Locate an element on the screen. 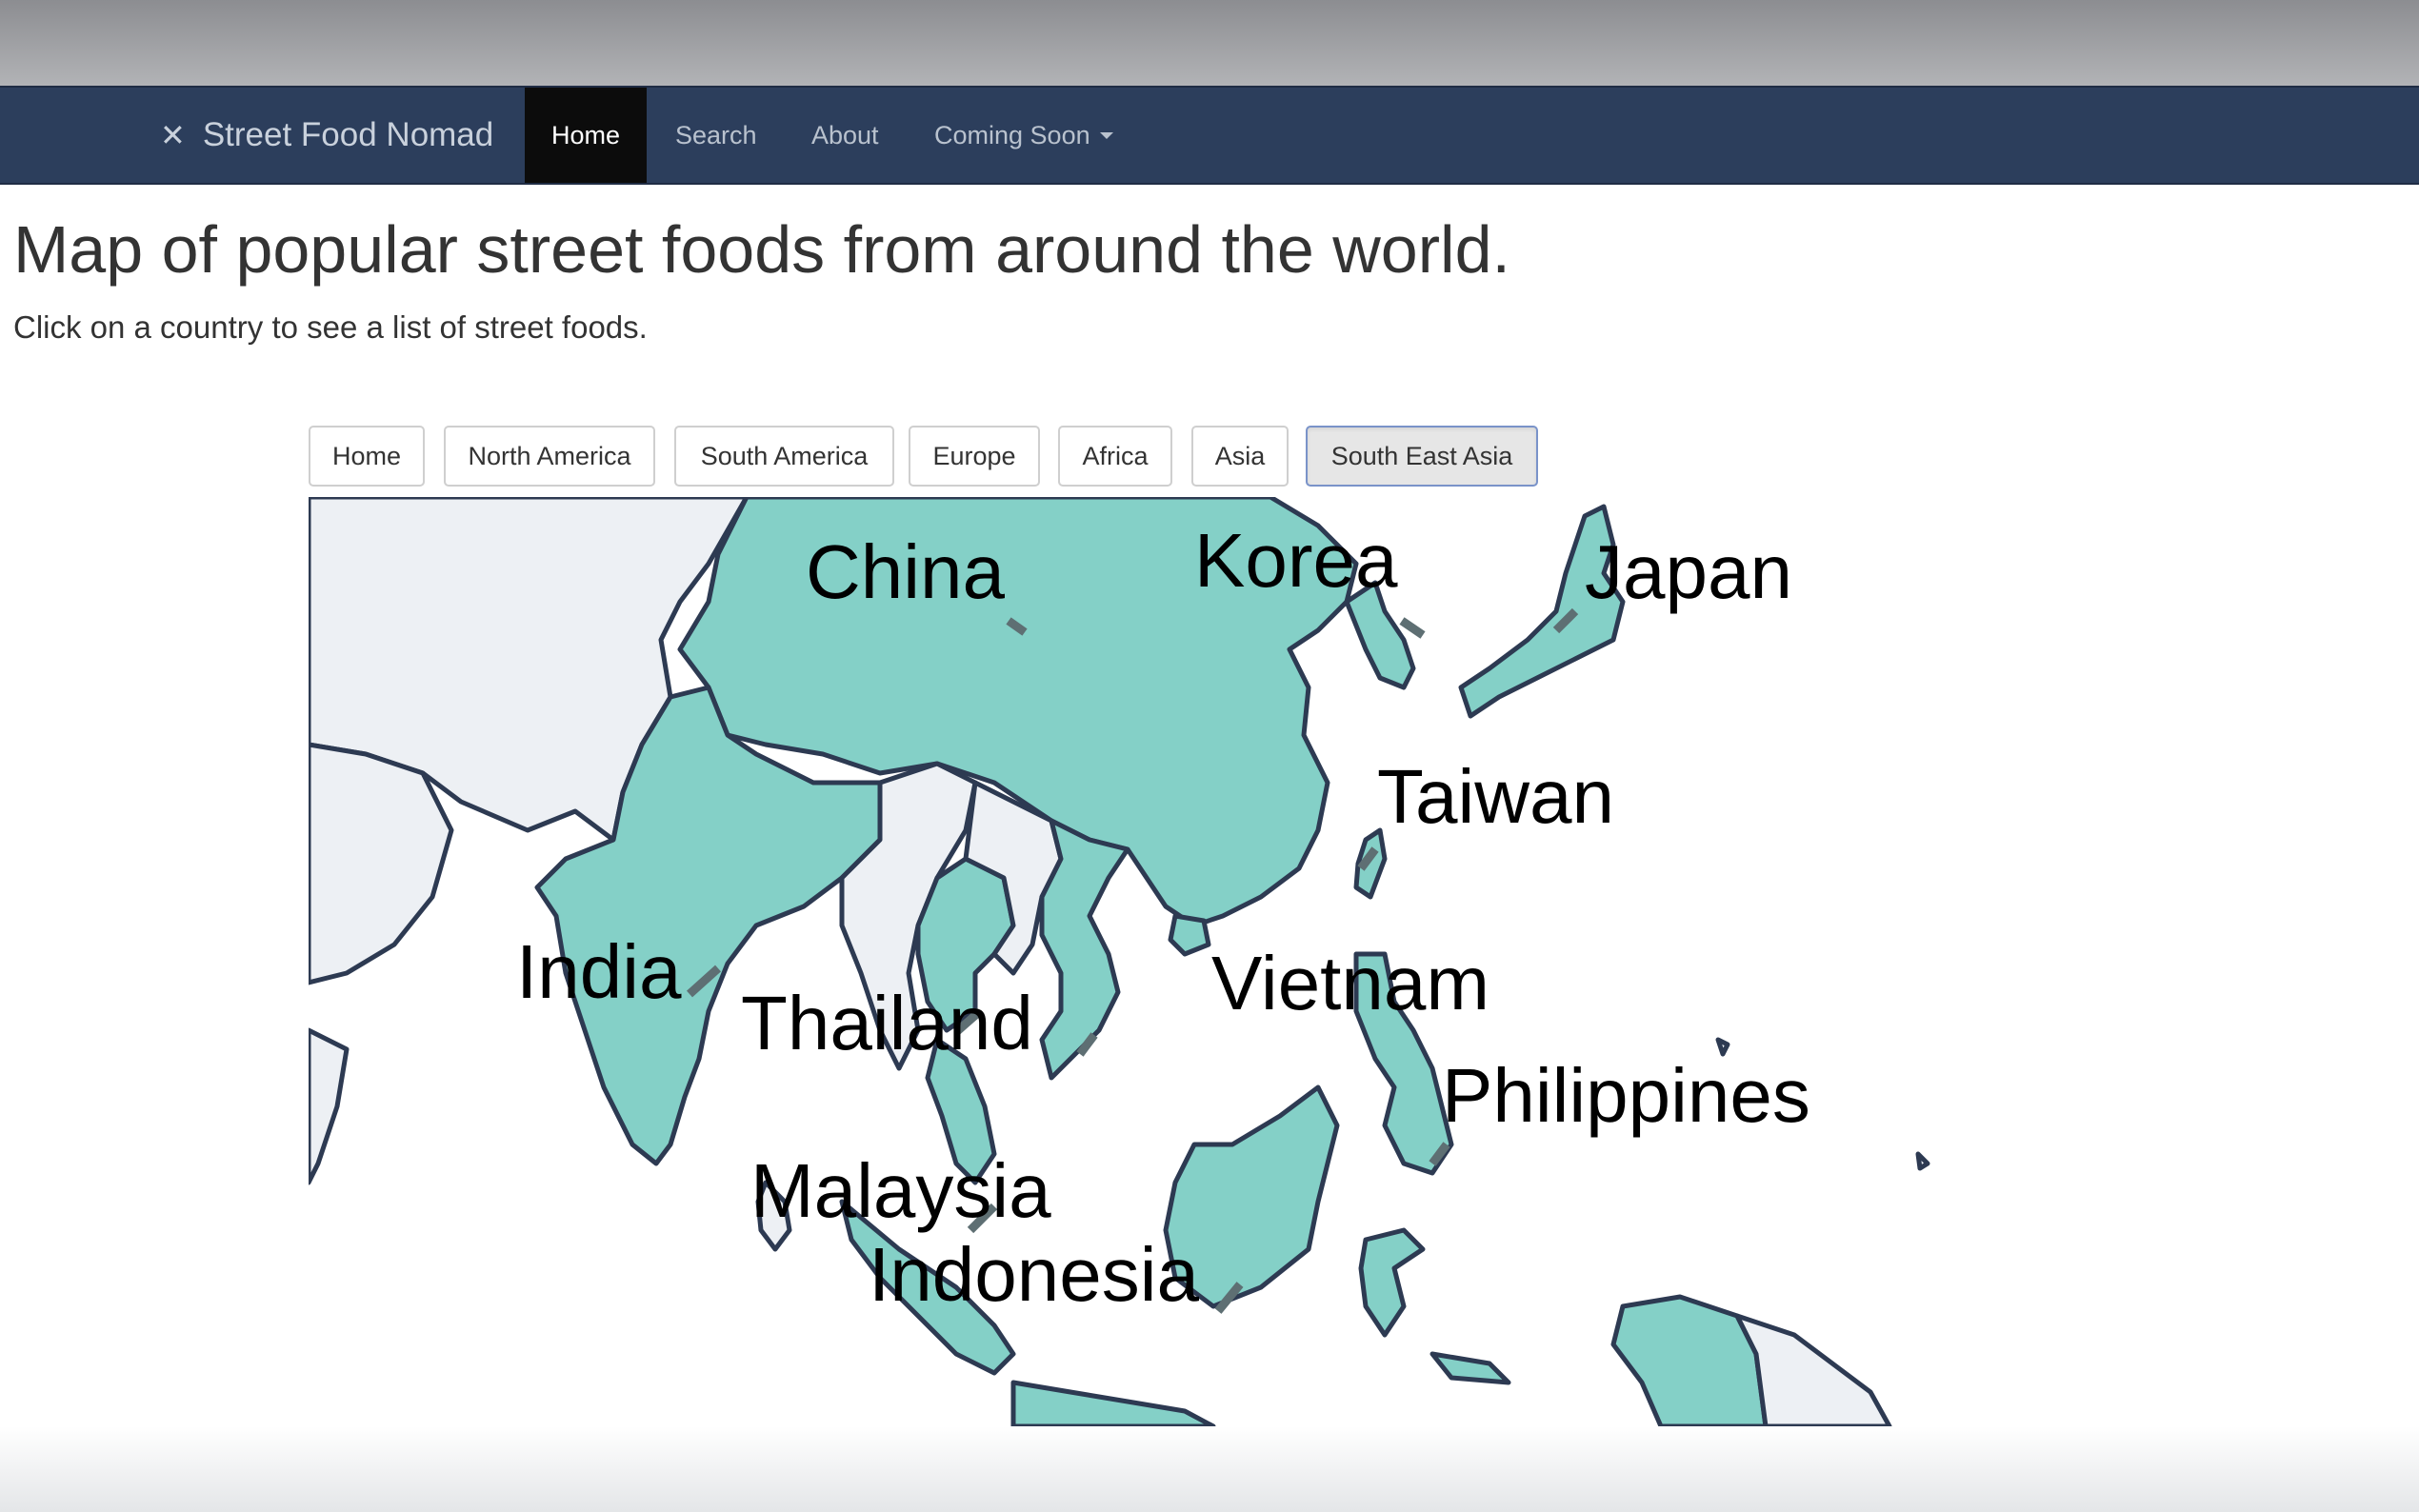  map-island-timor is located at coordinates (1470, 1368).